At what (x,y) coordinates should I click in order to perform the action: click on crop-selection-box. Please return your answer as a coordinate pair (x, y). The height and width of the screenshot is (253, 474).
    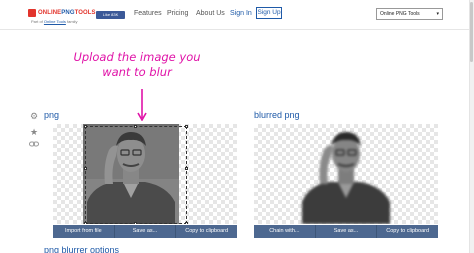
    Looking at the image, I should click on (136, 174).